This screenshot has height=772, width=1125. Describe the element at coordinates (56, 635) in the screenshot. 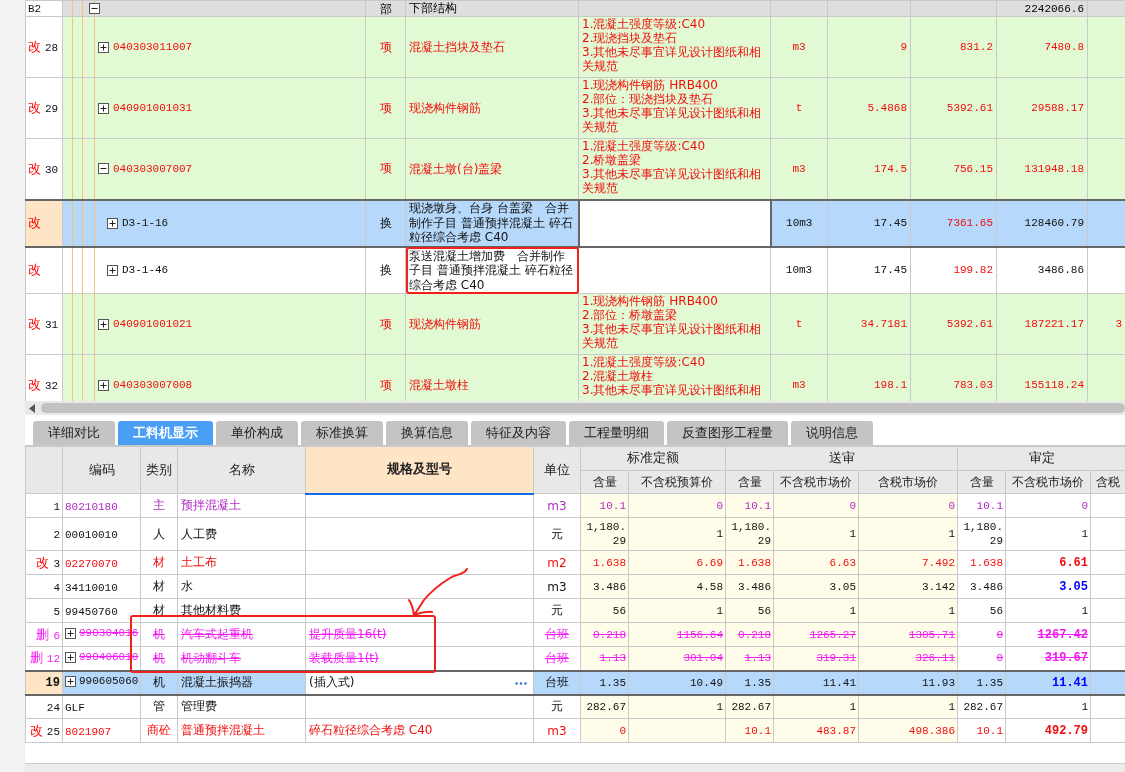

I see `row-number: 6` at that location.